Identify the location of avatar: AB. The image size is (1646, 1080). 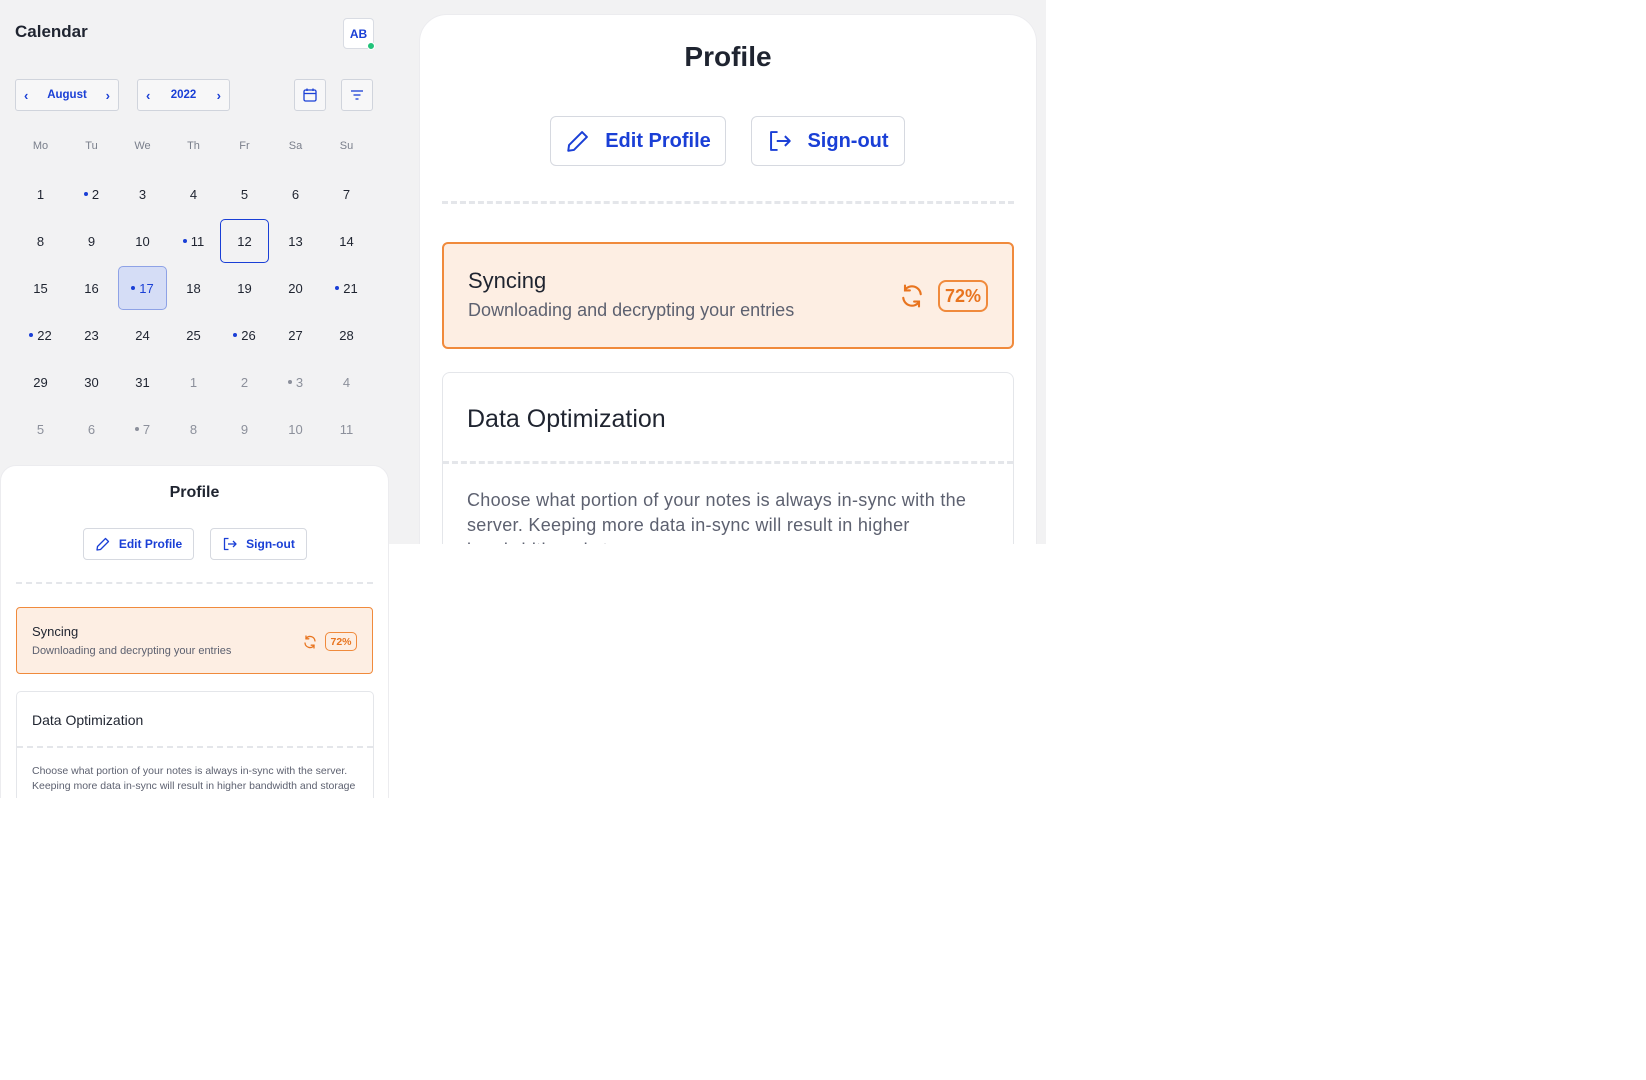
(359, 34).